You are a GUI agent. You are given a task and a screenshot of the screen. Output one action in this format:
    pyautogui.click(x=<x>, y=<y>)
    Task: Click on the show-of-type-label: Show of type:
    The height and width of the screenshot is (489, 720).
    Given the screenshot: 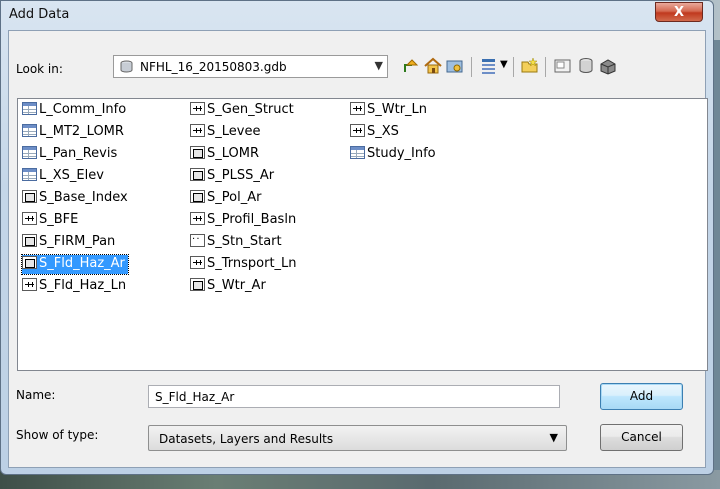 What is the action you would take?
    pyautogui.click(x=57, y=435)
    